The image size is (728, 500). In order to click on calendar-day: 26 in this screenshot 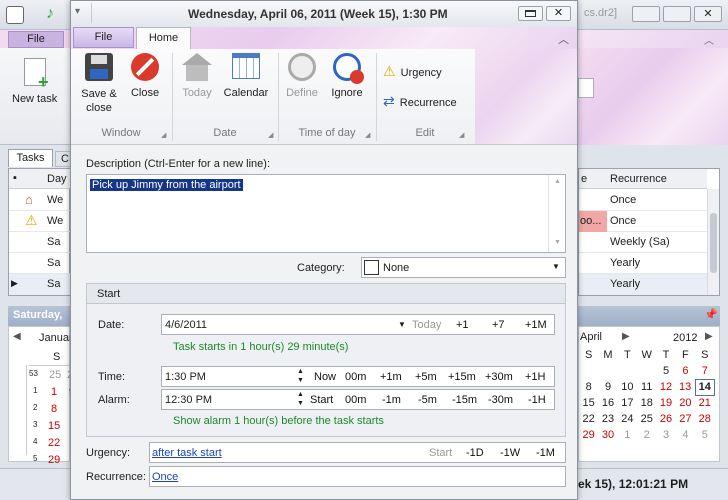, I will do `click(665, 419)`.